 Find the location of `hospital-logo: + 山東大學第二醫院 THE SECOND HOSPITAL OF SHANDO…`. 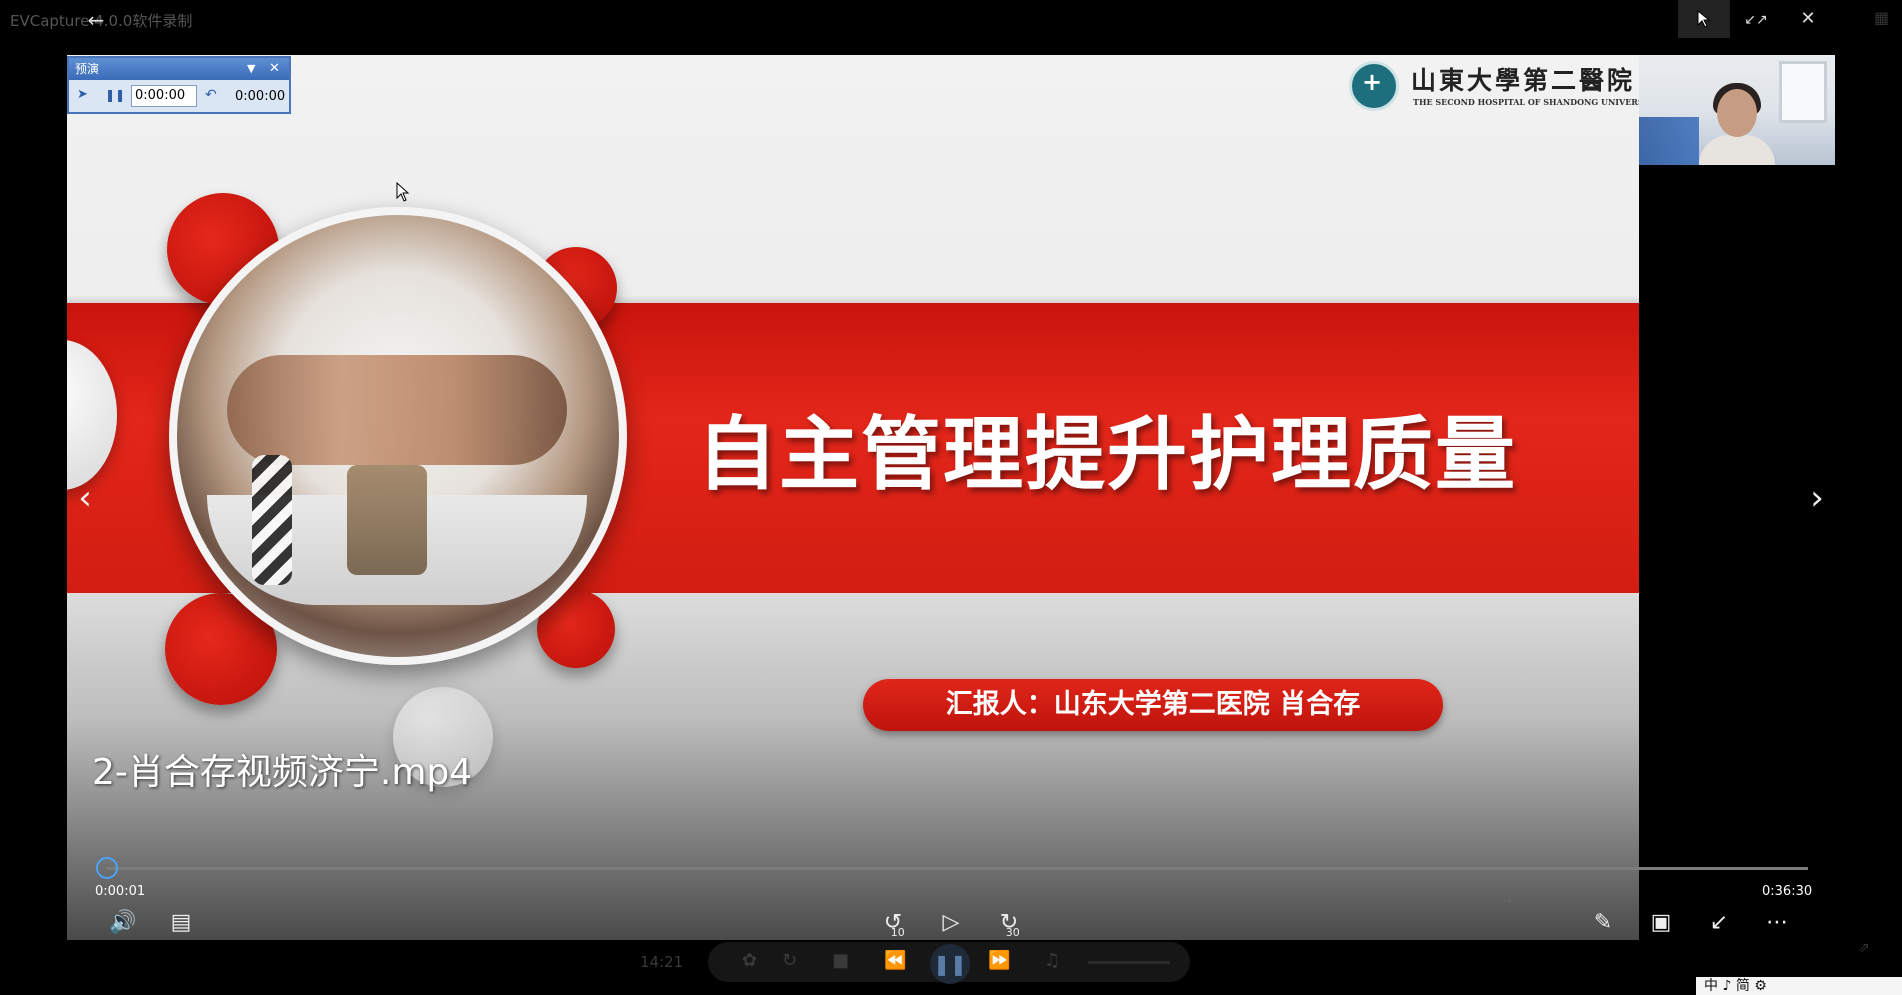

hospital-logo: + 山東大學第二醫院 THE SECOND HOSPITAL OF SHANDO… is located at coordinates (1493, 85).